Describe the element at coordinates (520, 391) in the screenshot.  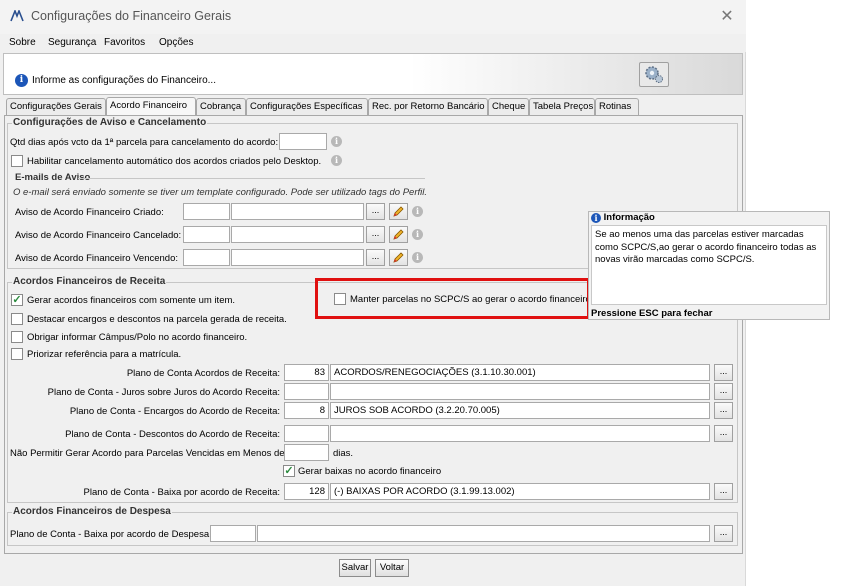
I see `plano-juros-desc-input` at that location.